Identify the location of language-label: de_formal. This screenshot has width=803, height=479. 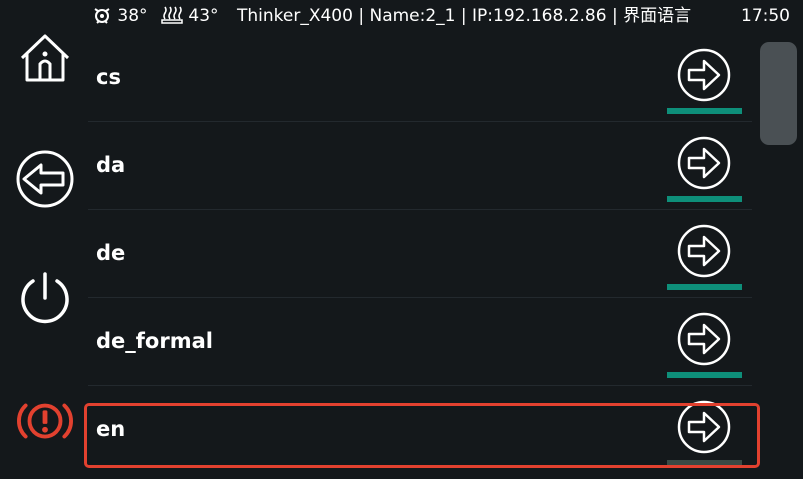
(154, 341).